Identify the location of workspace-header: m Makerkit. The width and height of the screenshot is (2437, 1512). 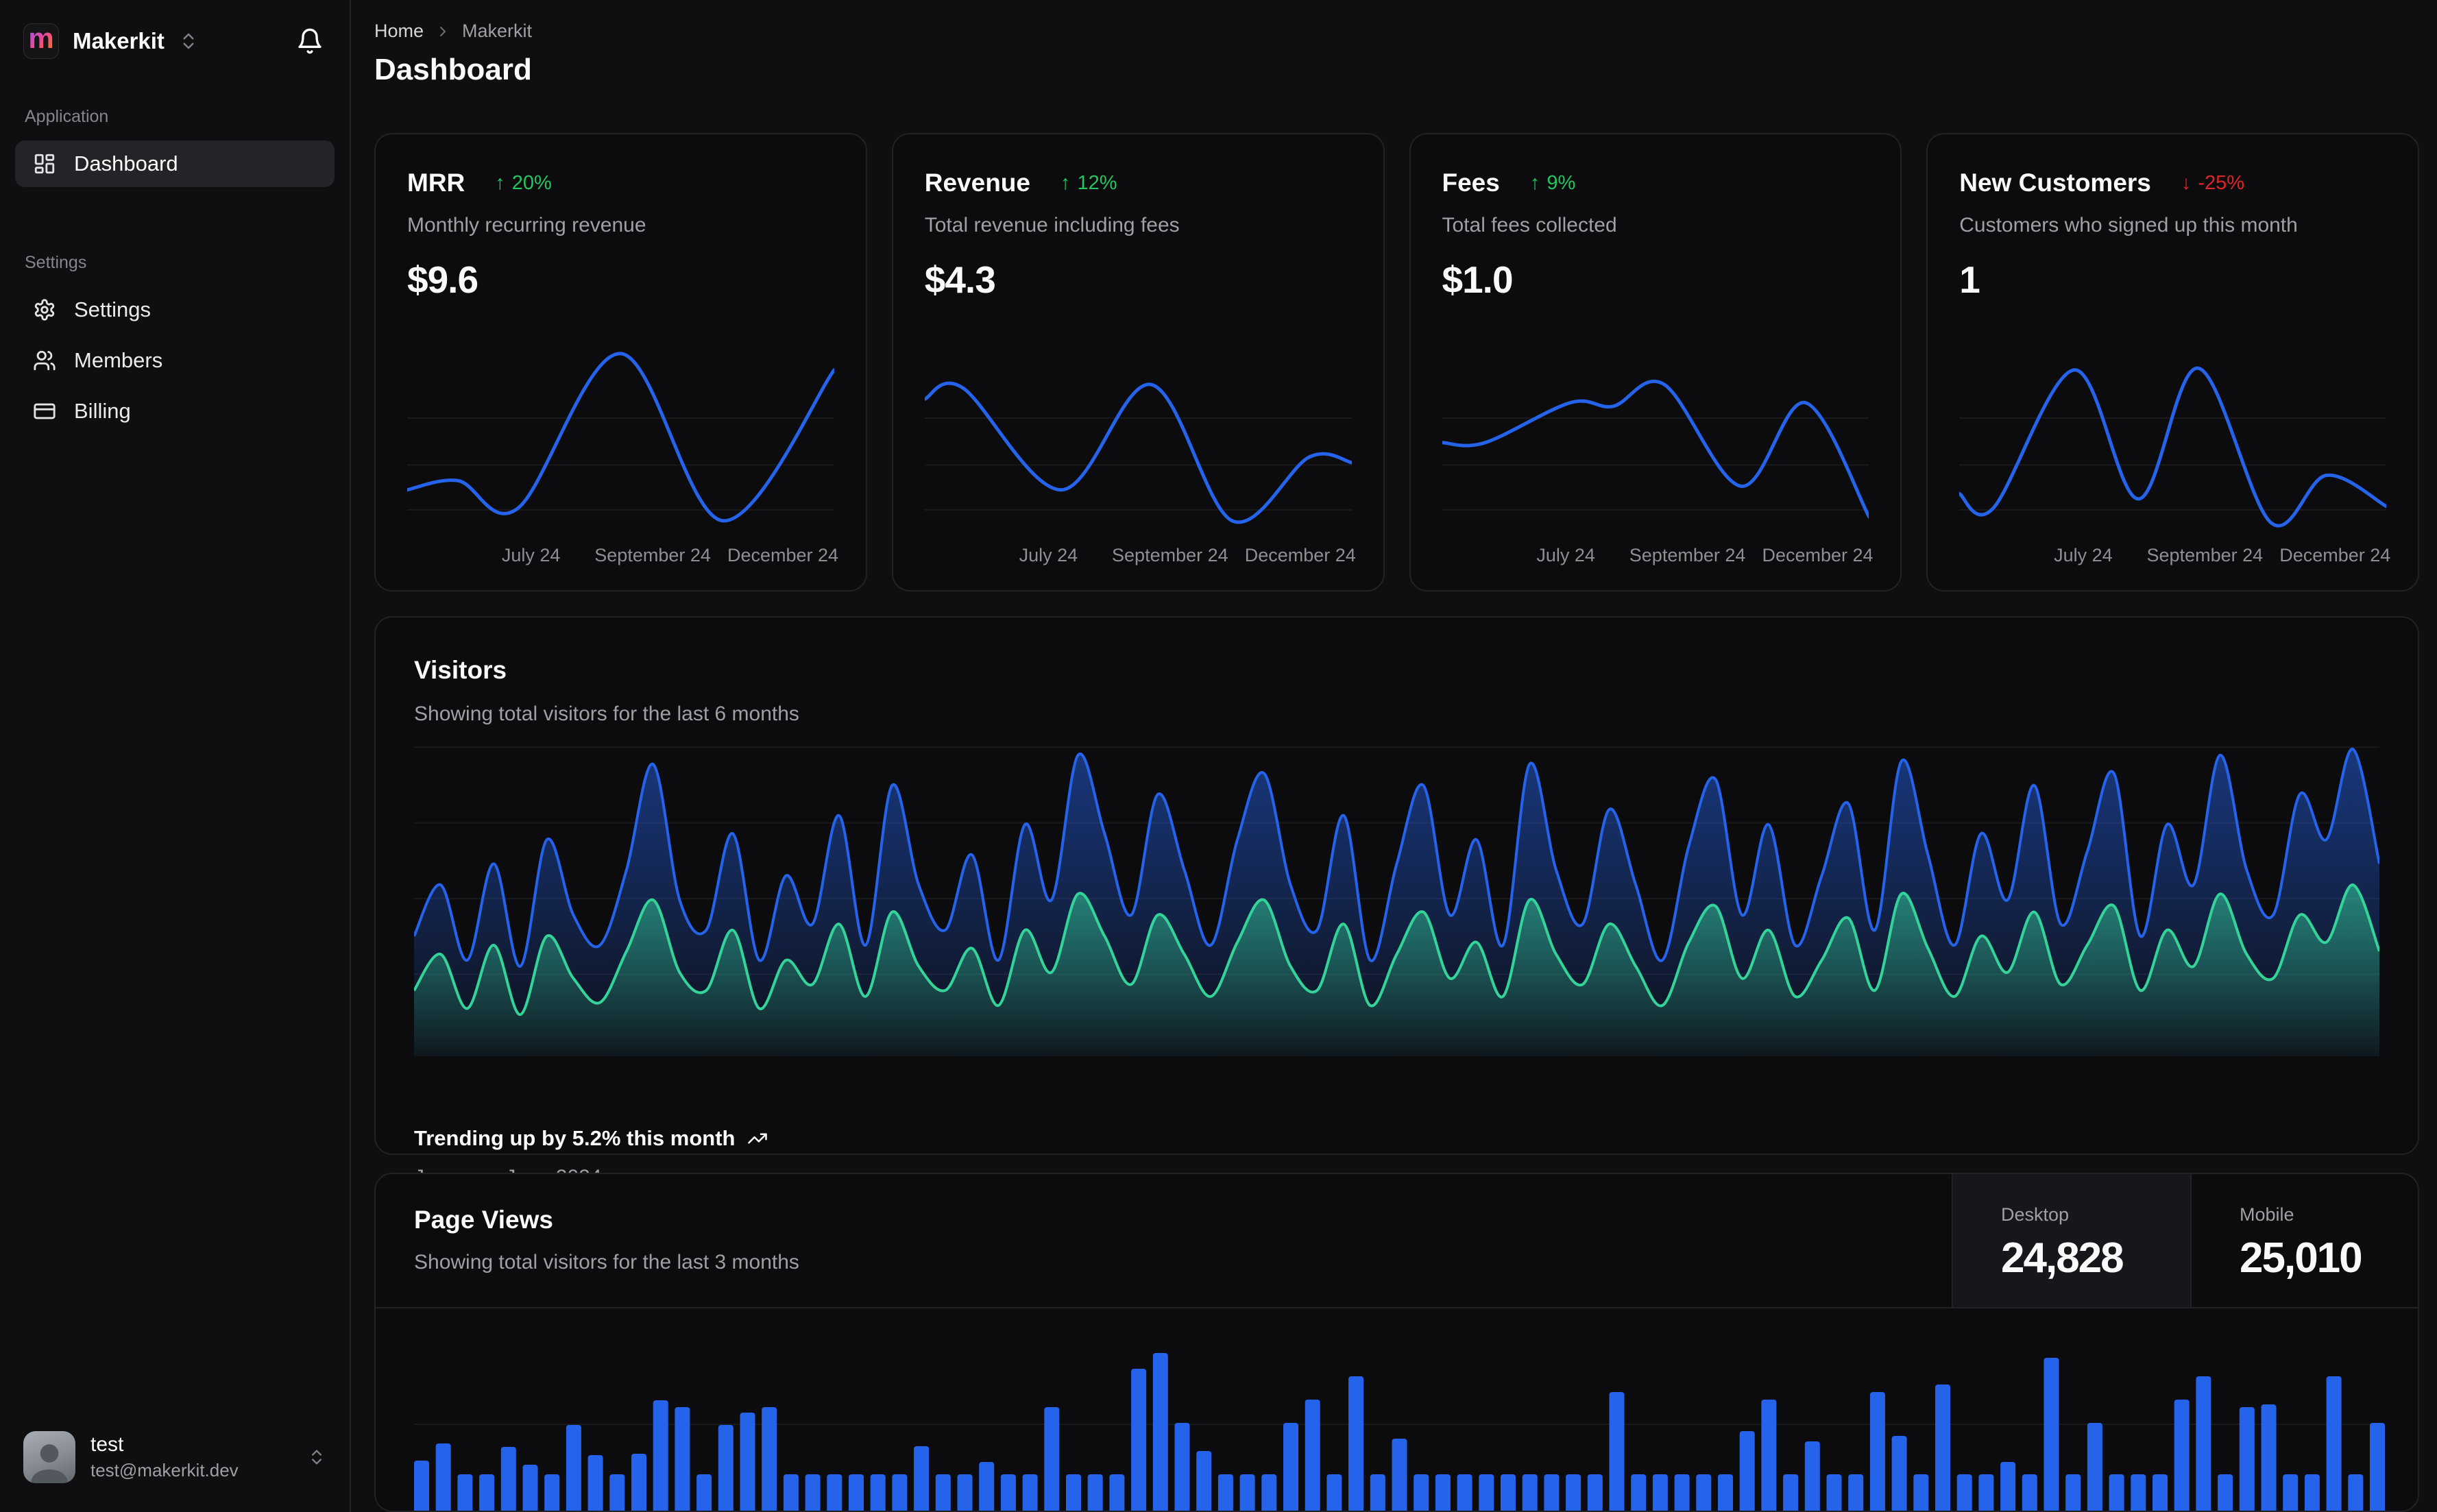
(175, 38).